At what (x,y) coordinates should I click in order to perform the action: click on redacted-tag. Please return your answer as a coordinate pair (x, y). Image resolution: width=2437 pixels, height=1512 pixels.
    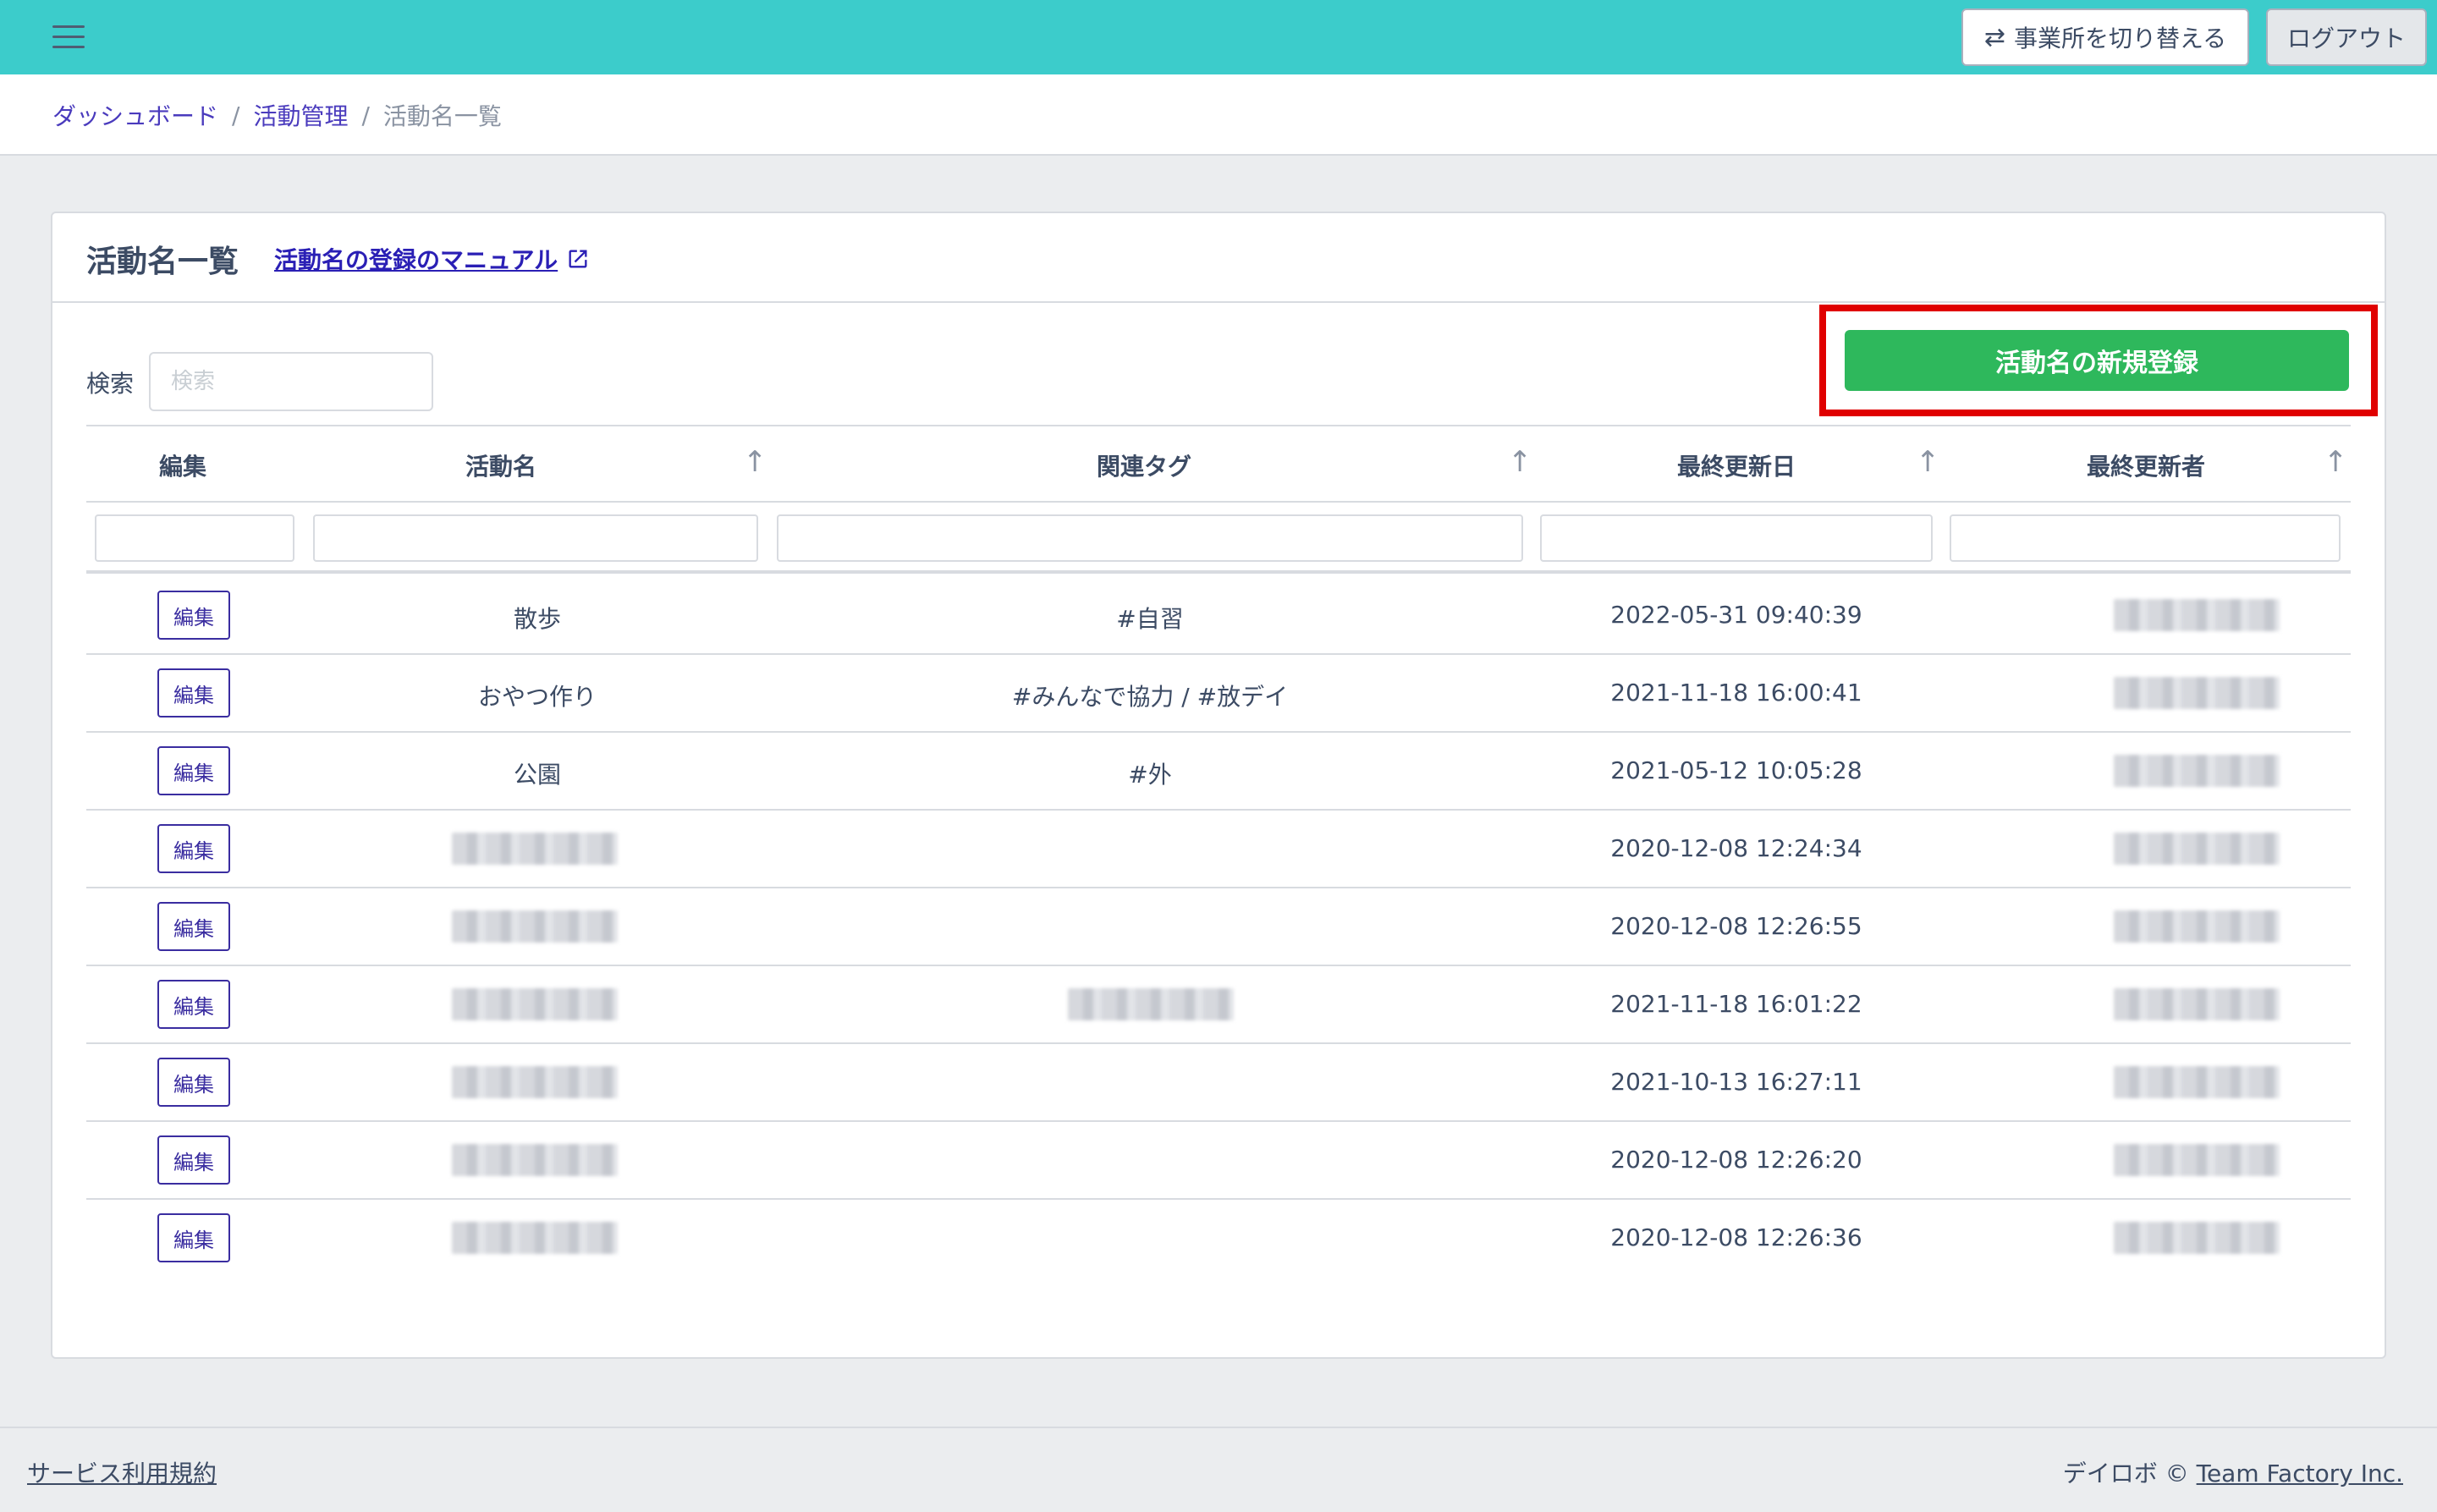
    Looking at the image, I should click on (1151, 1004).